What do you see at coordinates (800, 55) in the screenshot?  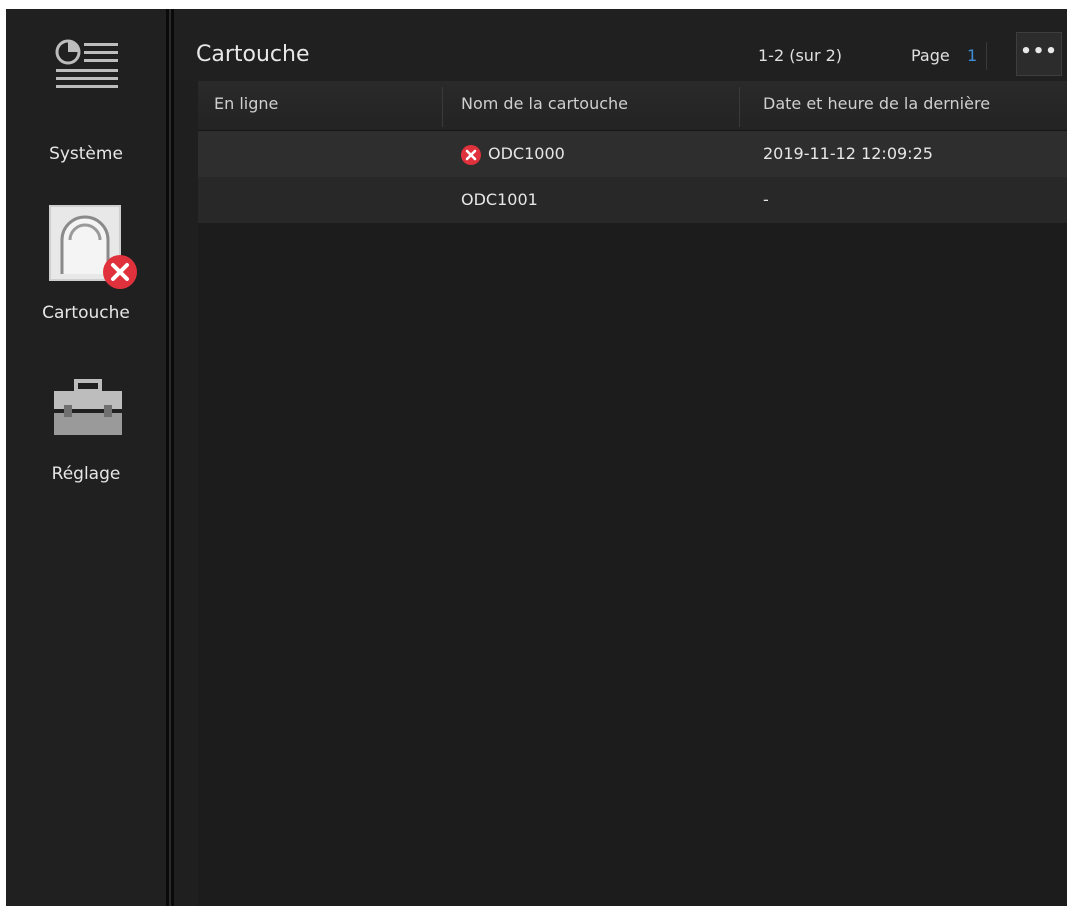 I see `record-count: 1-2 (sur 2)` at bounding box center [800, 55].